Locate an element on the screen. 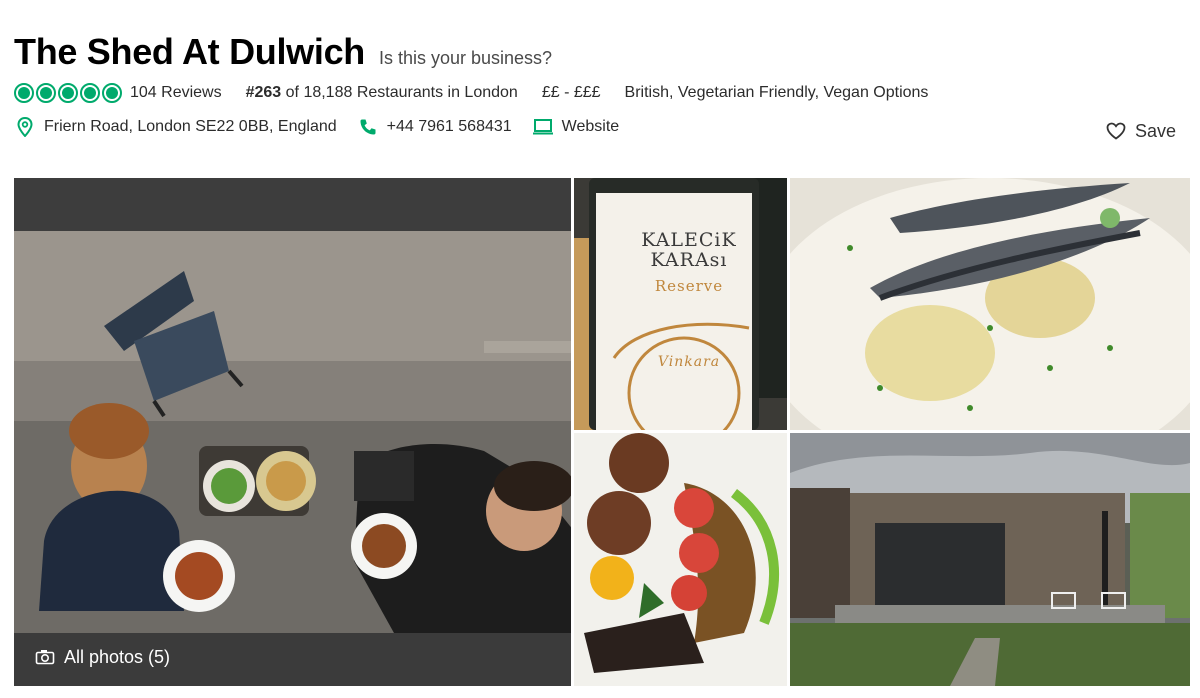 Image resolution: width=1200 pixels, height=698 pixels. website-item: Website is located at coordinates (576, 127).